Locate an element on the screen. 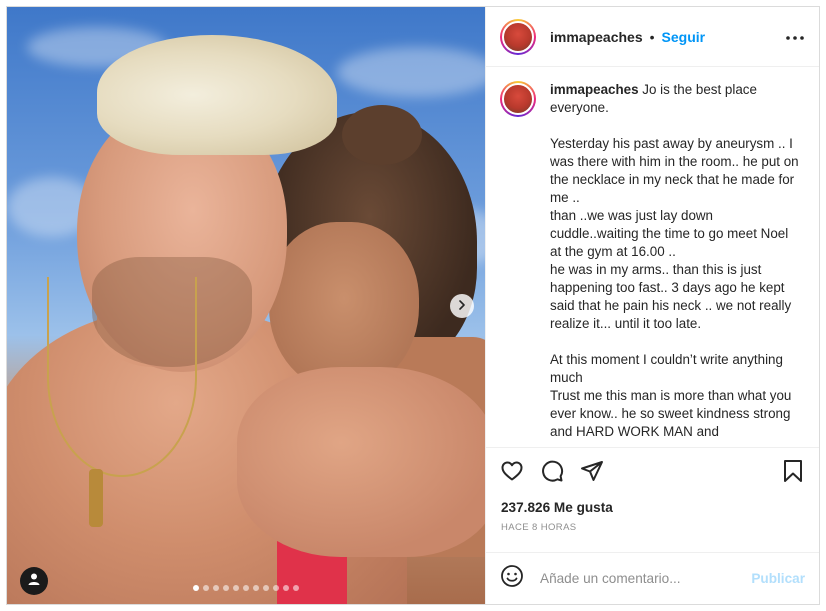 This screenshot has height=611, width=826. save-button is located at coordinates (793, 473).